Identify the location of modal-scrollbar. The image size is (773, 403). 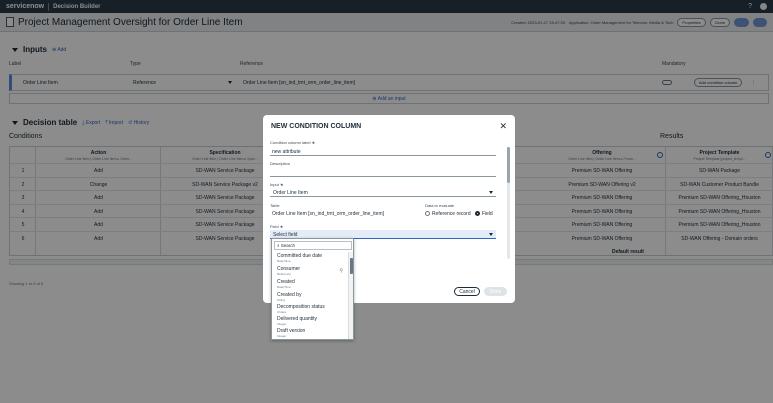
(508, 203).